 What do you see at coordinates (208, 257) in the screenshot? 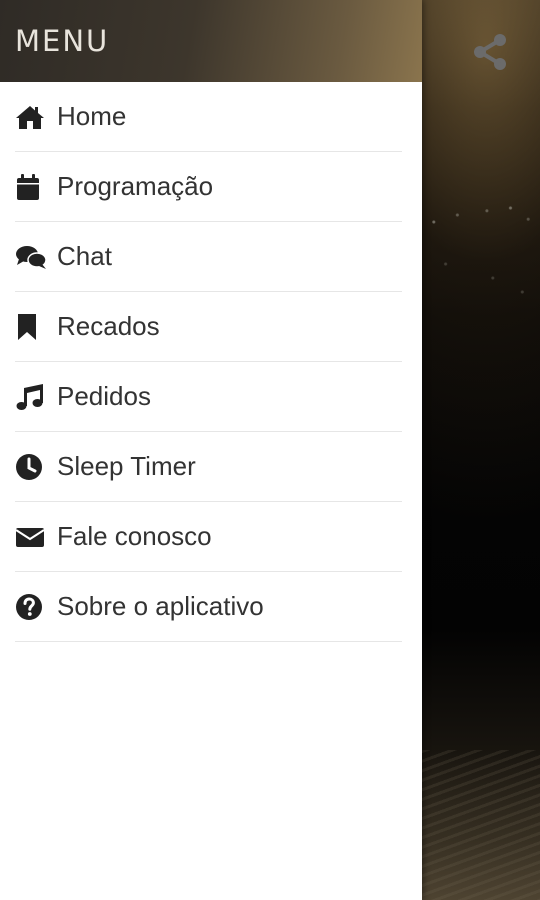
I see `menu-item-chat: Chat` at bounding box center [208, 257].